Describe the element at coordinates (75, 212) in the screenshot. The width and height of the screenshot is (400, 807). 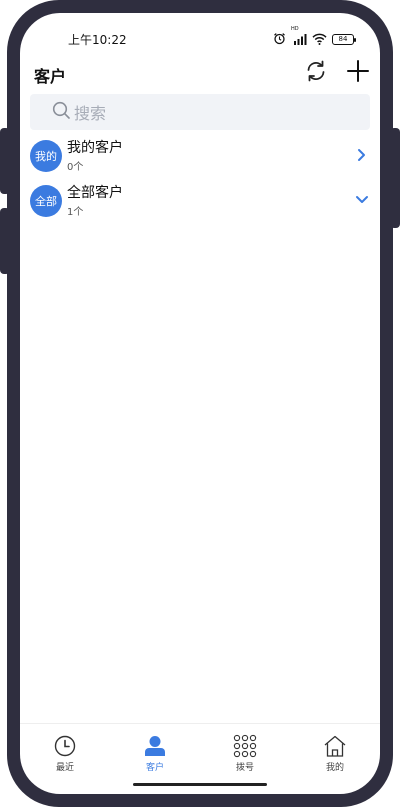
I see `group-count: 1个` at that location.